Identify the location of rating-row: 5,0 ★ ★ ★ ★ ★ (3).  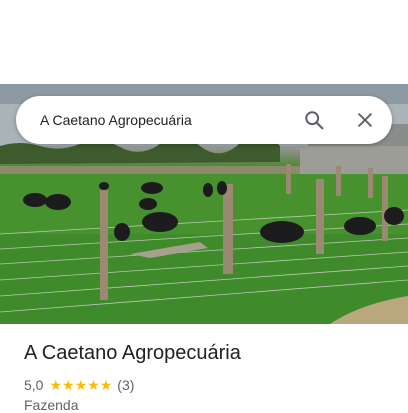
(79, 385).